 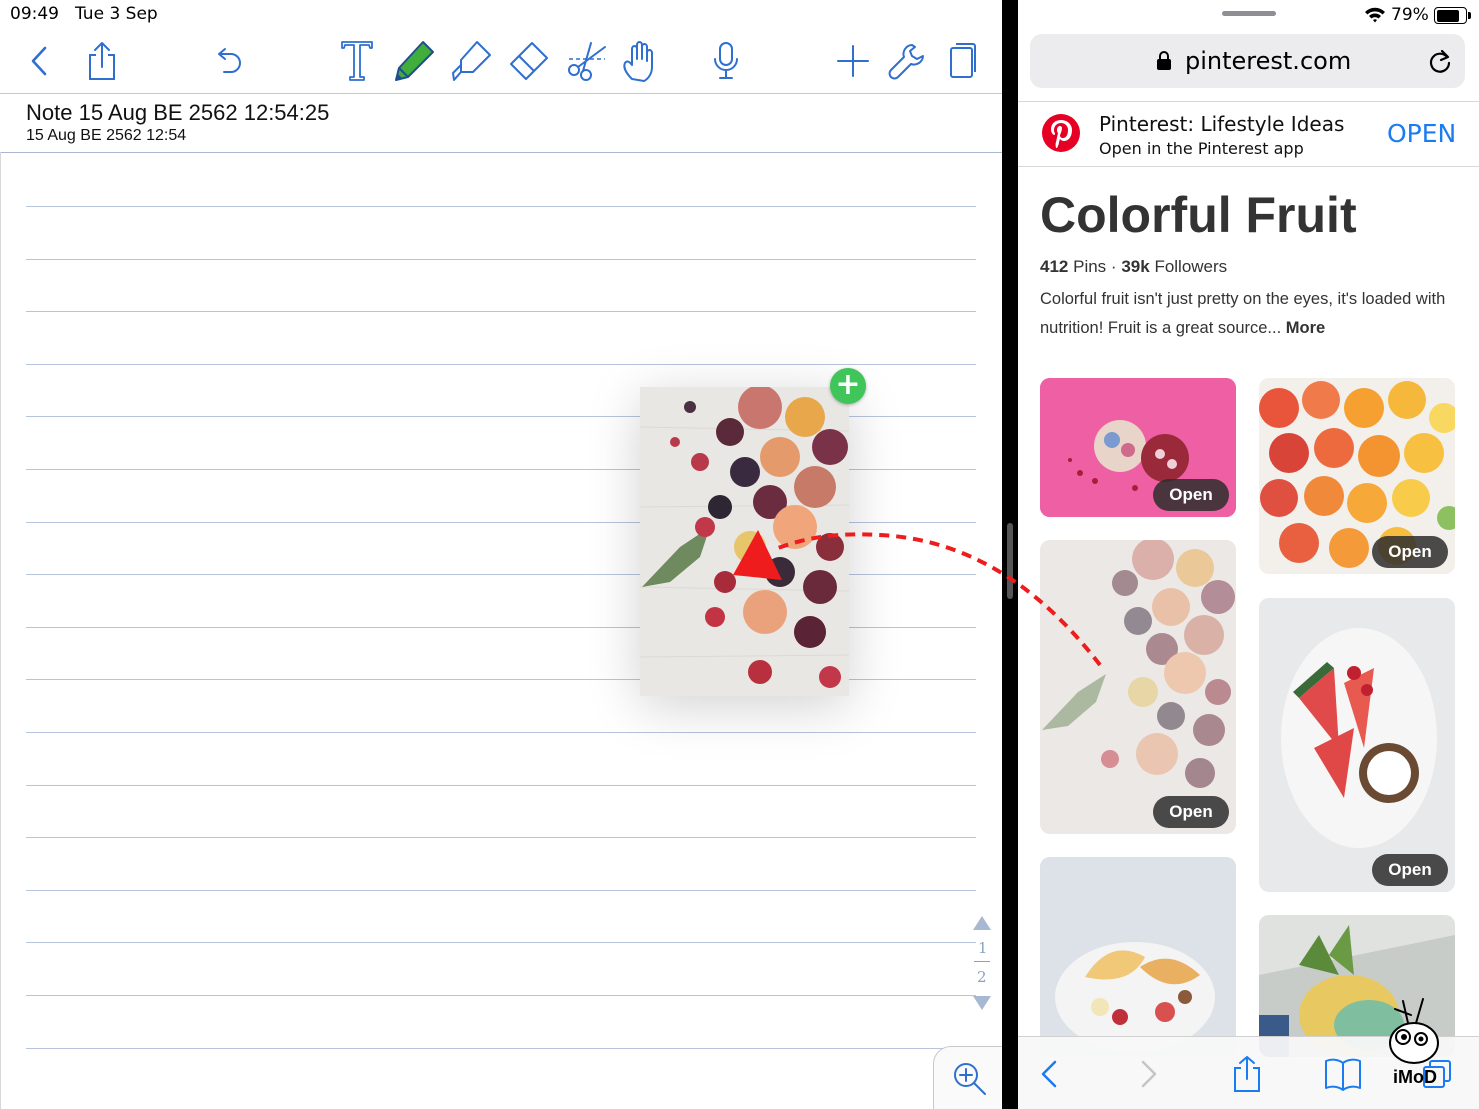 I want to click on page-up-icon, so click(x=982, y=923).